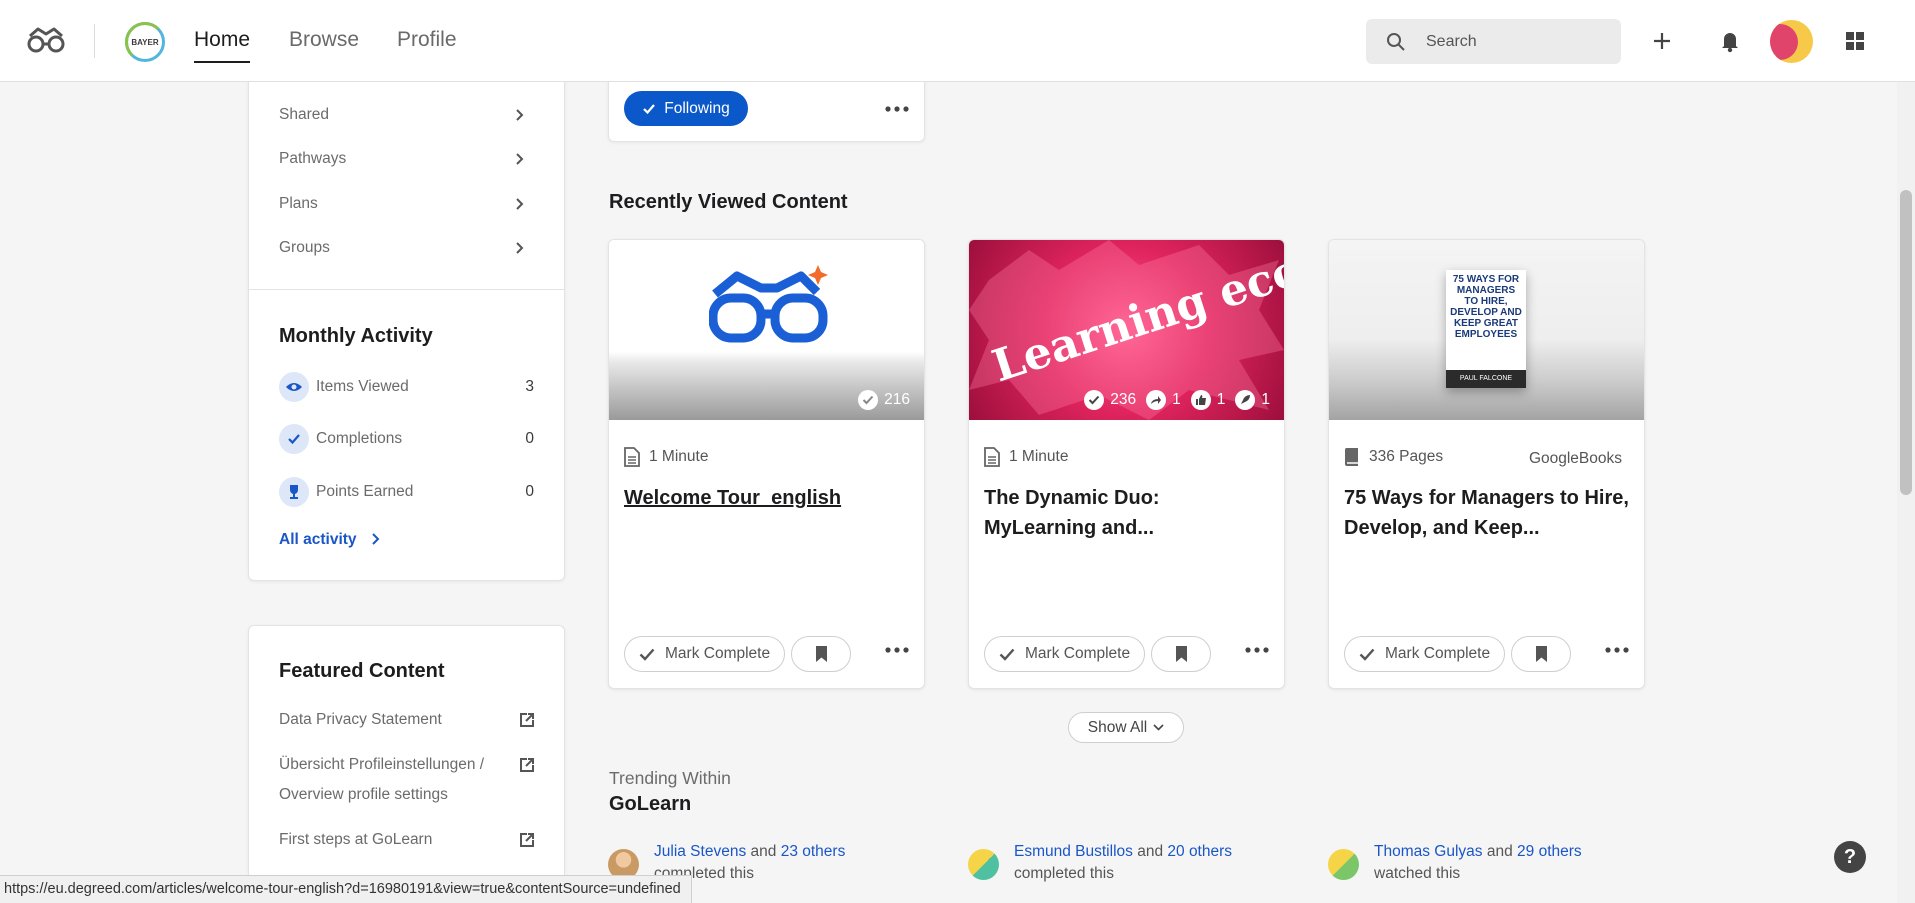 The height and width of the screenshot is (903, 1915). What do you see at coordinates (324, 40) in the screenshot?
I see `tab-browse: Browse` at bounding box center [324, 40].